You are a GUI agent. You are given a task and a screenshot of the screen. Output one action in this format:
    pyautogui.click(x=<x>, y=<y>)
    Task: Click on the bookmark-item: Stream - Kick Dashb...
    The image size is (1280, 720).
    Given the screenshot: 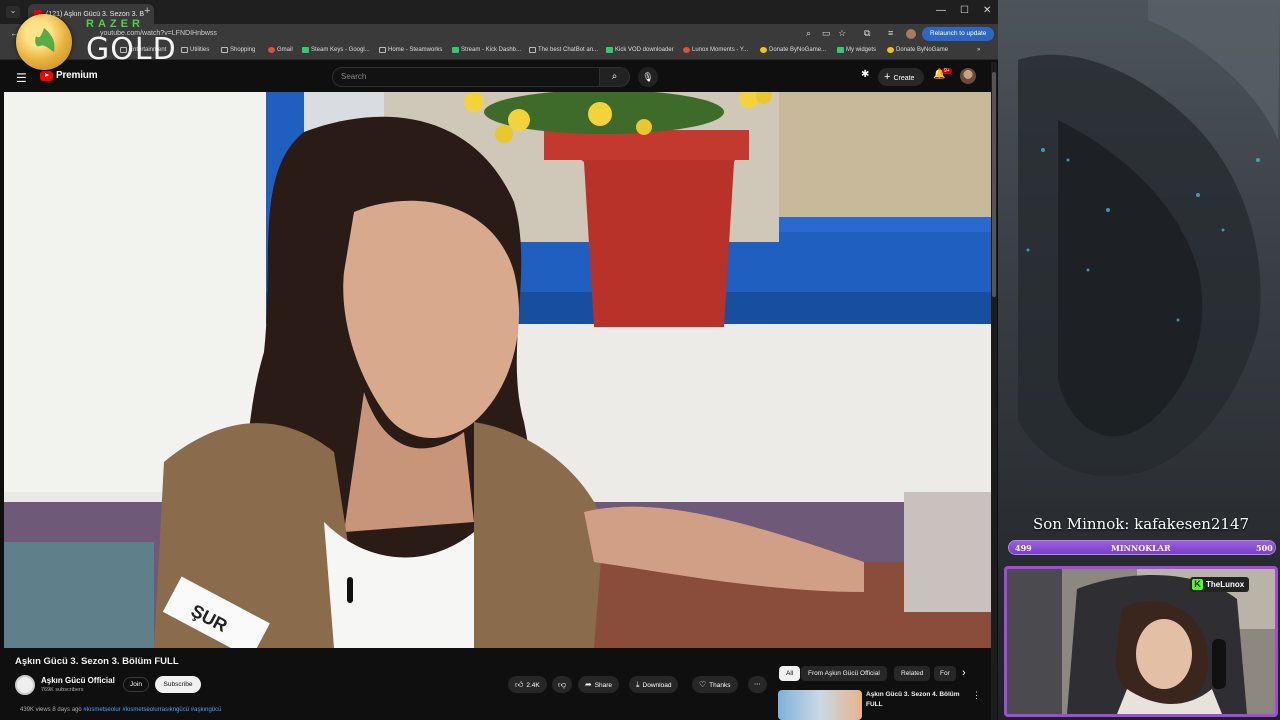 What is the action you would take?
    pyautogui.click(x=486, y=50)
    